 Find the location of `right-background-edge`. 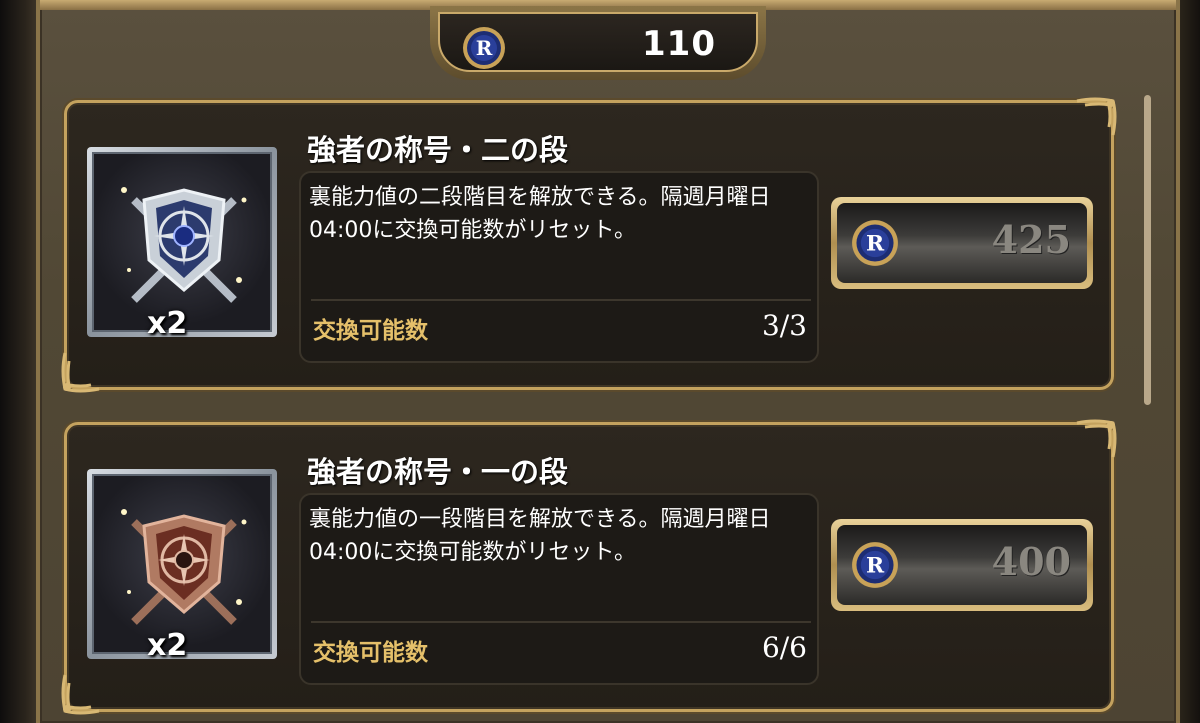

right-background-edge is located at coordinates (1190, 361).